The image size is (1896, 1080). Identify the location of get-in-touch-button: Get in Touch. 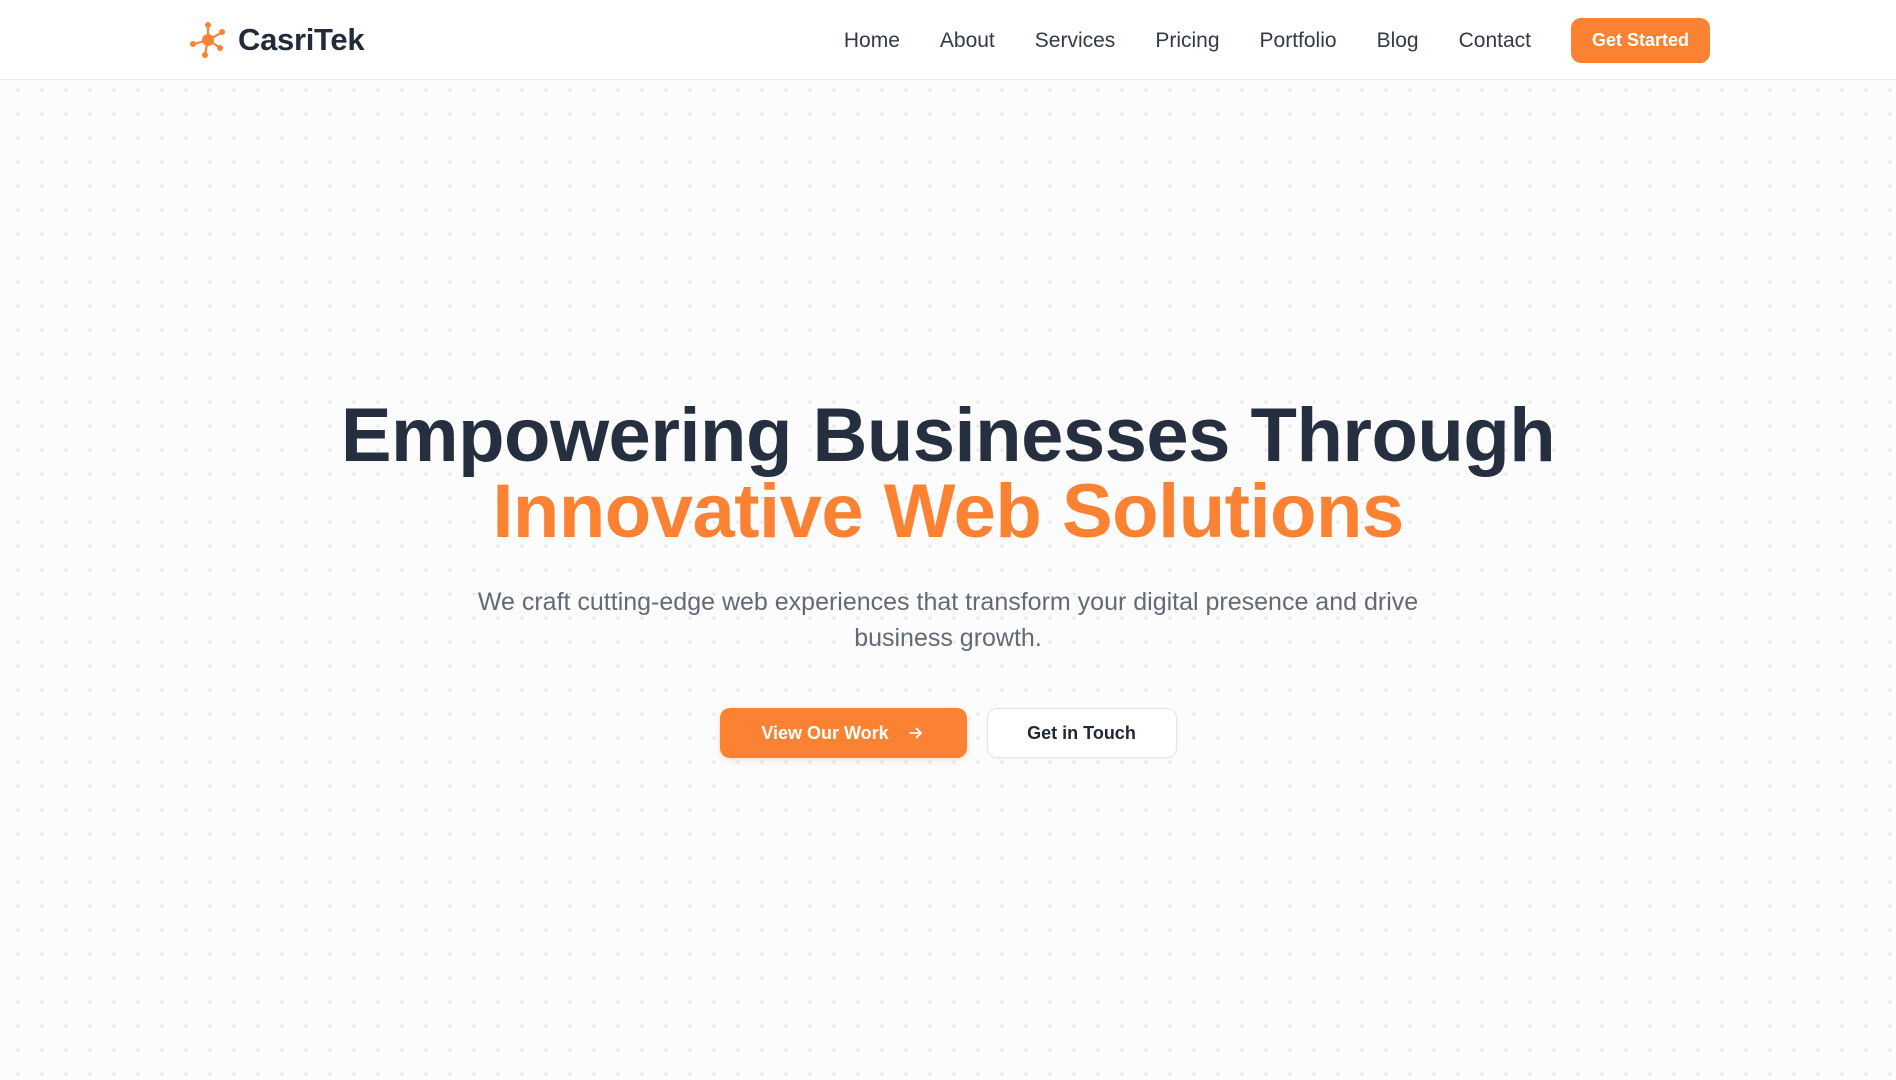
(1081, 733).